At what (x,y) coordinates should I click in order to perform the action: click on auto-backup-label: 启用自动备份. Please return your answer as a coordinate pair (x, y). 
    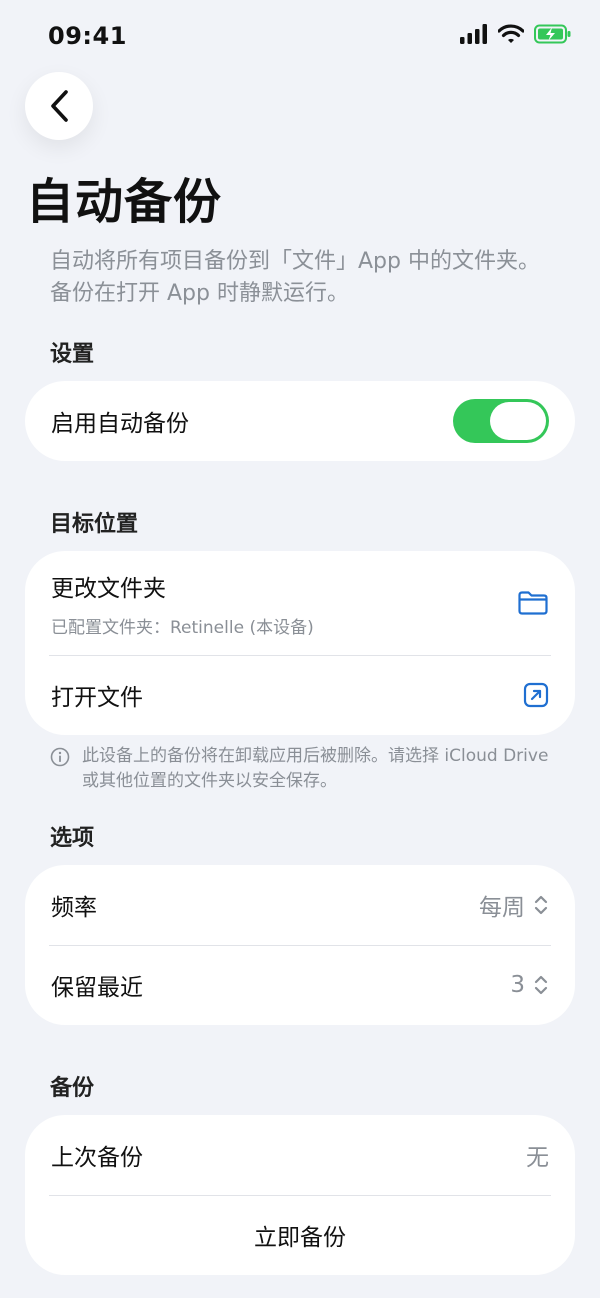
    Looking at the image, I should click on (120, 424).